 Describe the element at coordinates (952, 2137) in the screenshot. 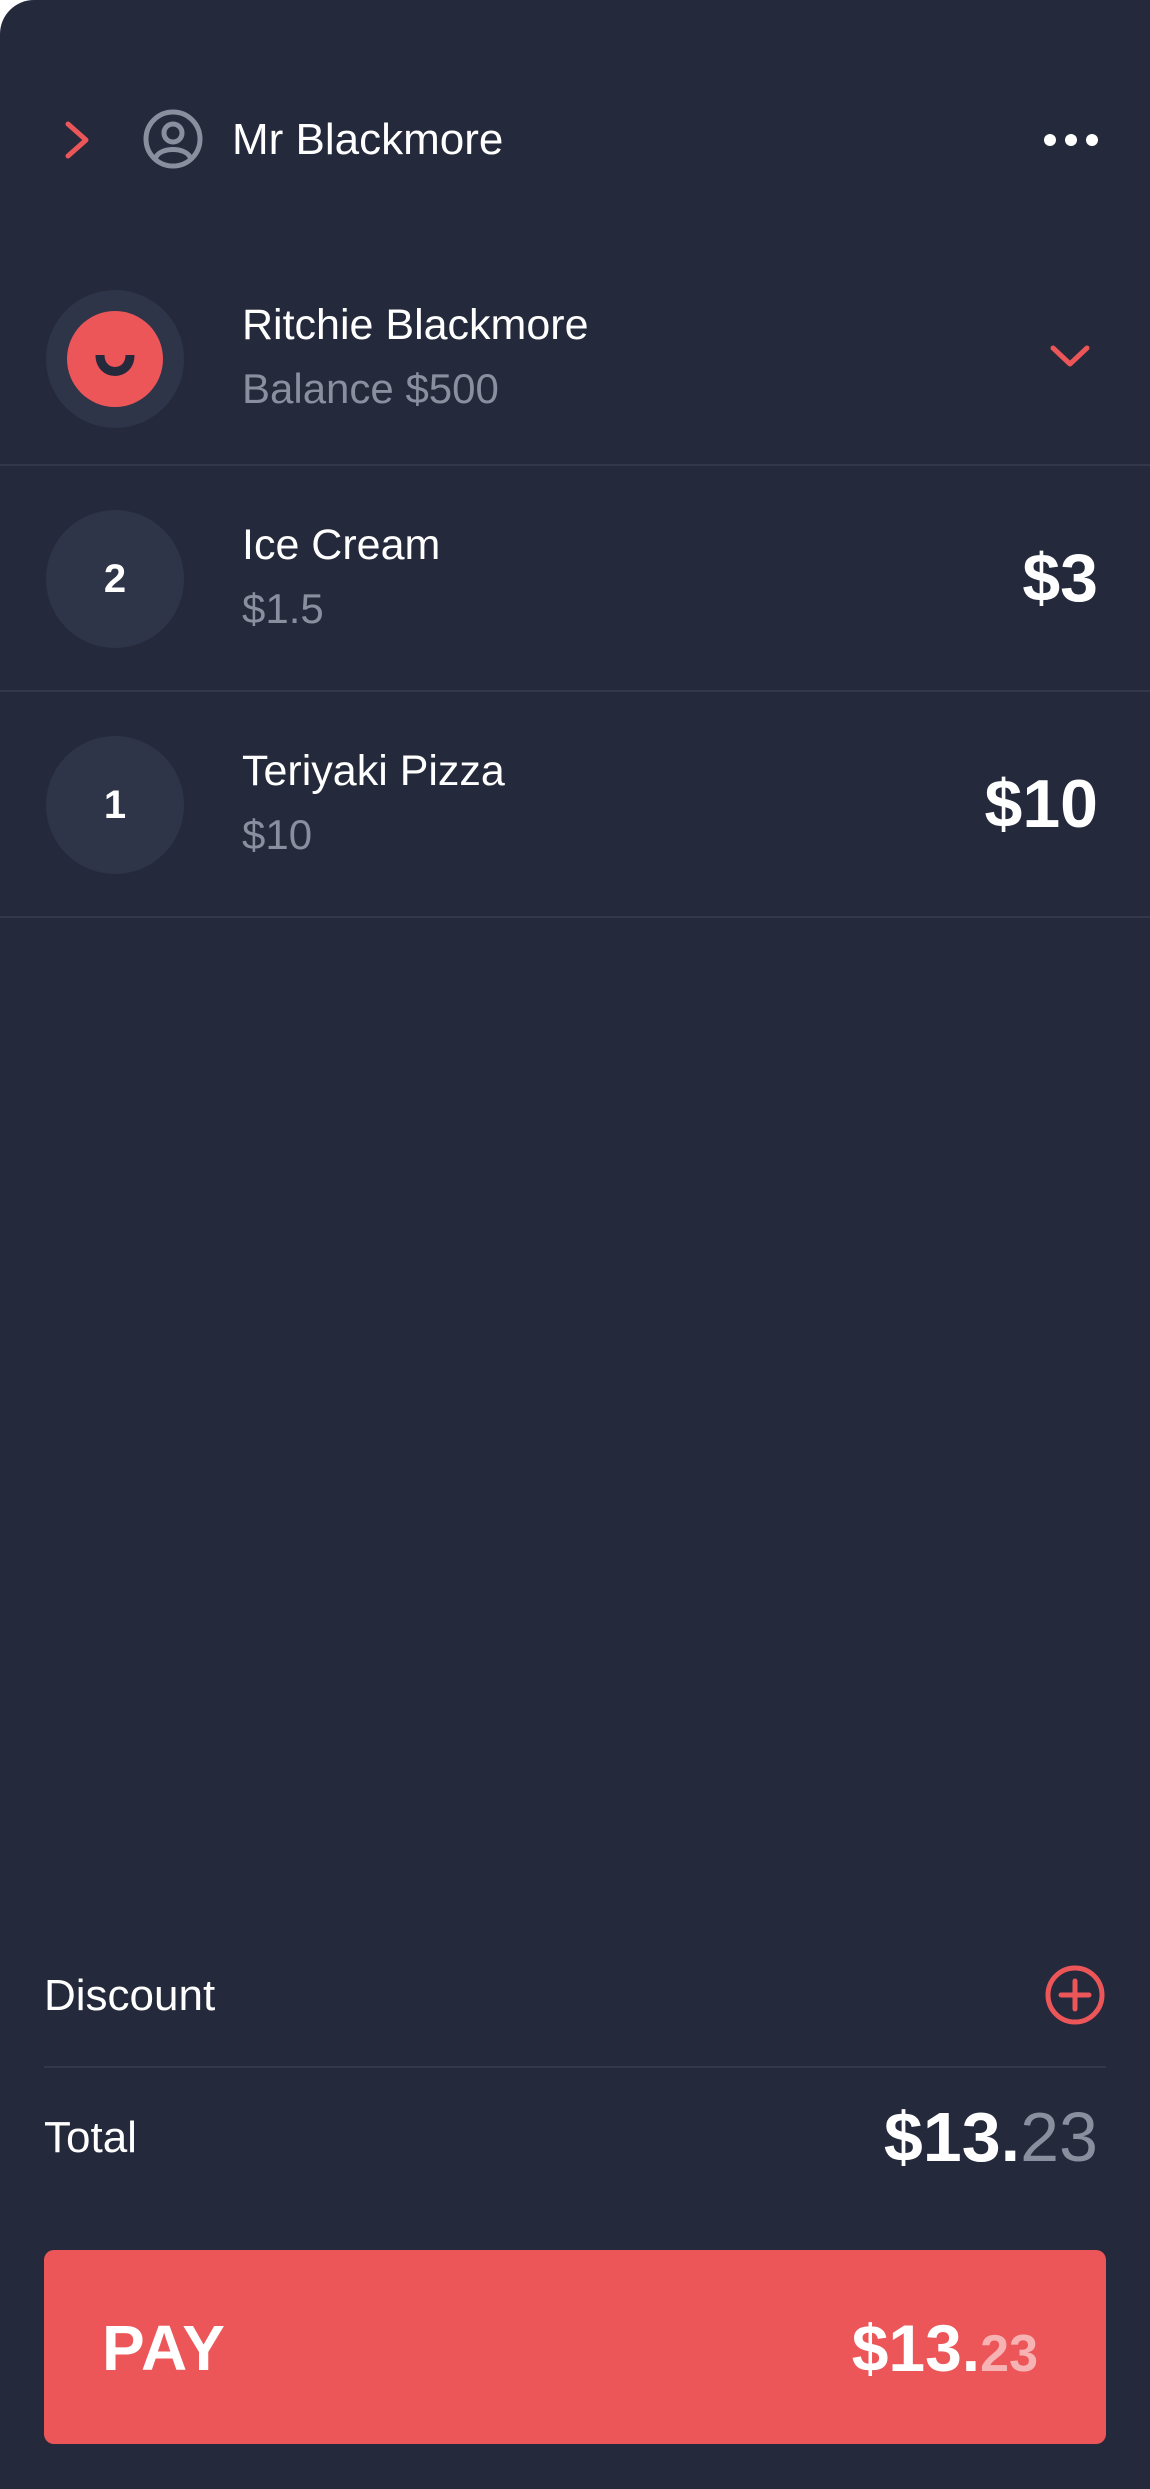

I see `total-amount-whole: $13.` at that location.